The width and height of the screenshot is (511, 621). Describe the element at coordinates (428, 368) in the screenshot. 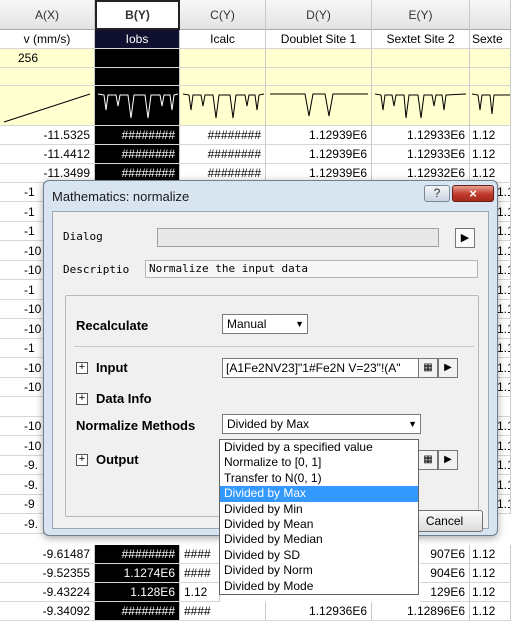

I see `column-browser-button: ▦` at that location.